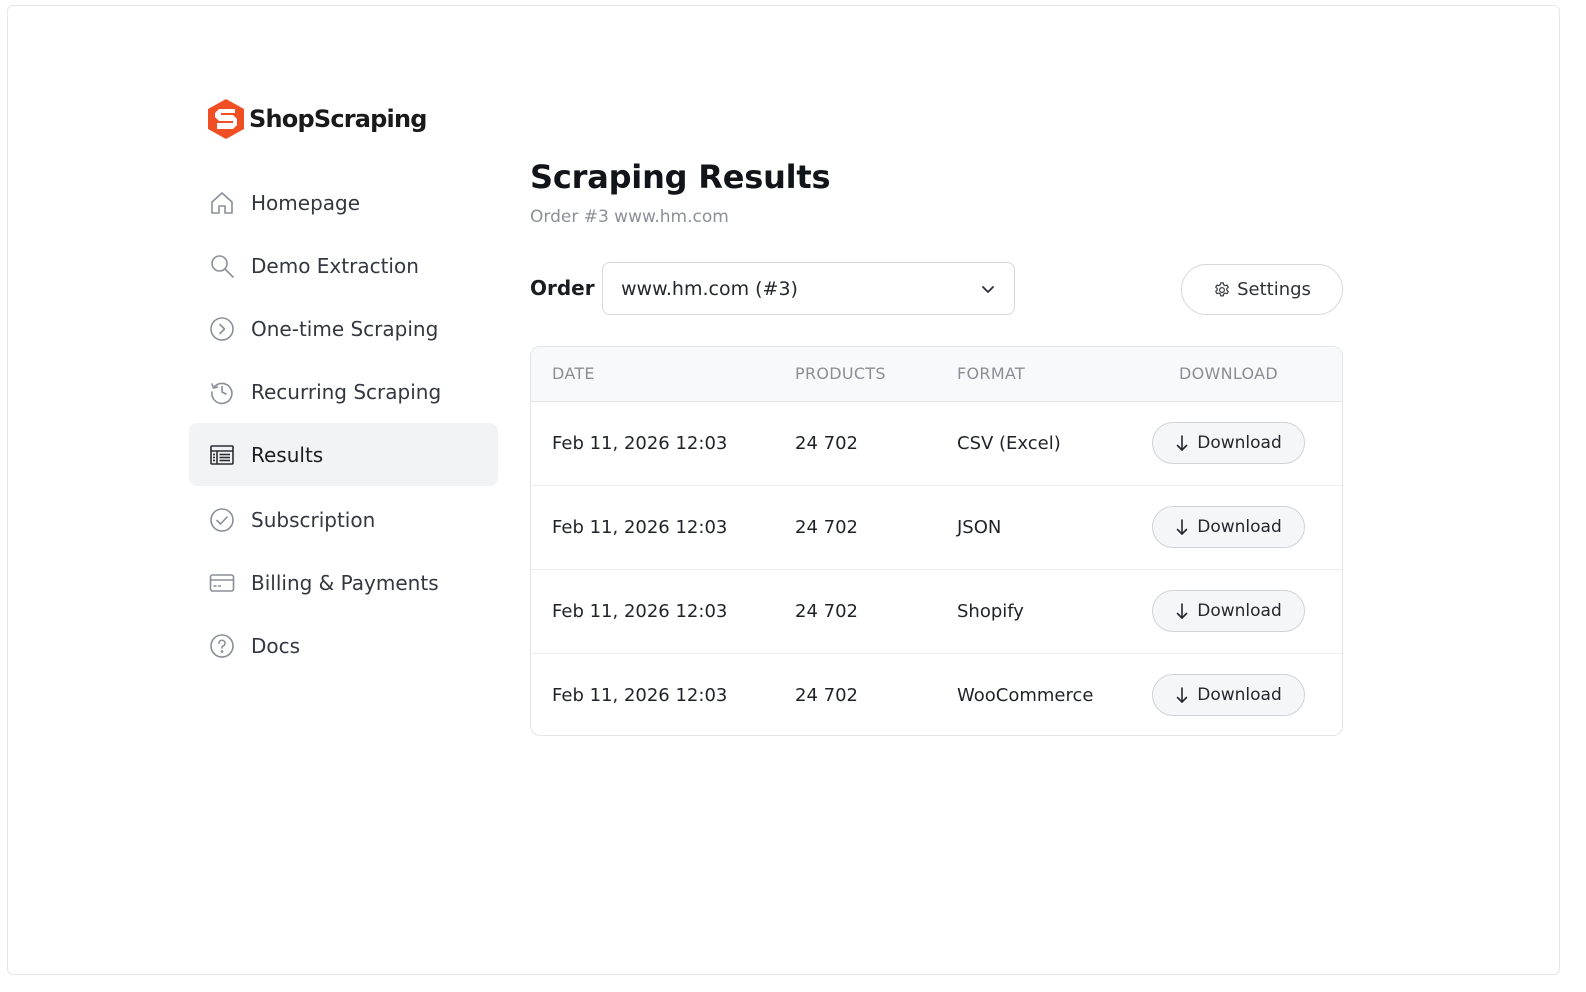  Describe the element at coordinates (276, 645) in the screenshot. I see `sidebar-item-label: Docs` at that location.